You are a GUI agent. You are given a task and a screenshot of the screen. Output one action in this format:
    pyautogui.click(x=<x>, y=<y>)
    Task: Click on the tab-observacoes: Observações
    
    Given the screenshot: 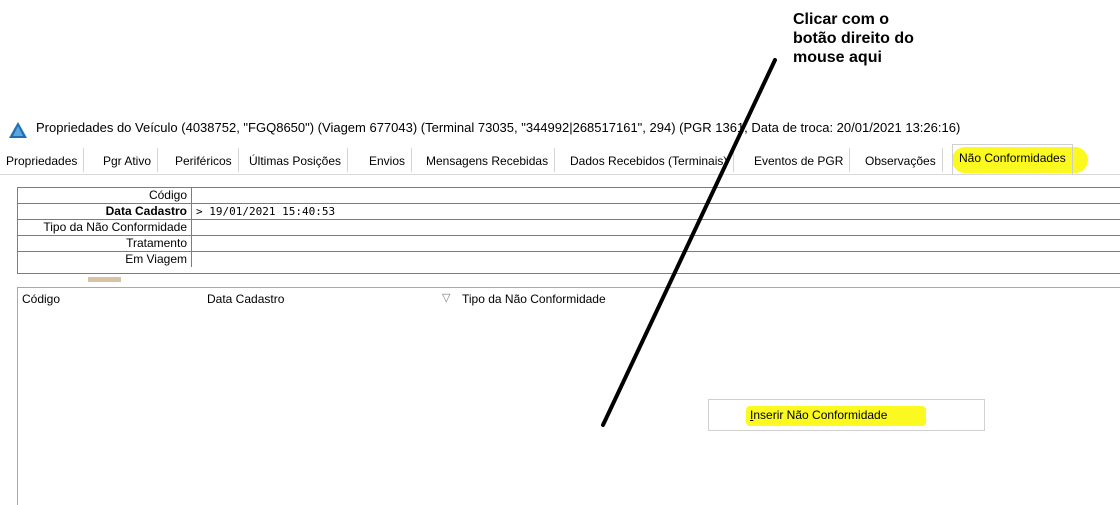 What is the action you would take?
    pyautogui.click(x=901, y=160)
    